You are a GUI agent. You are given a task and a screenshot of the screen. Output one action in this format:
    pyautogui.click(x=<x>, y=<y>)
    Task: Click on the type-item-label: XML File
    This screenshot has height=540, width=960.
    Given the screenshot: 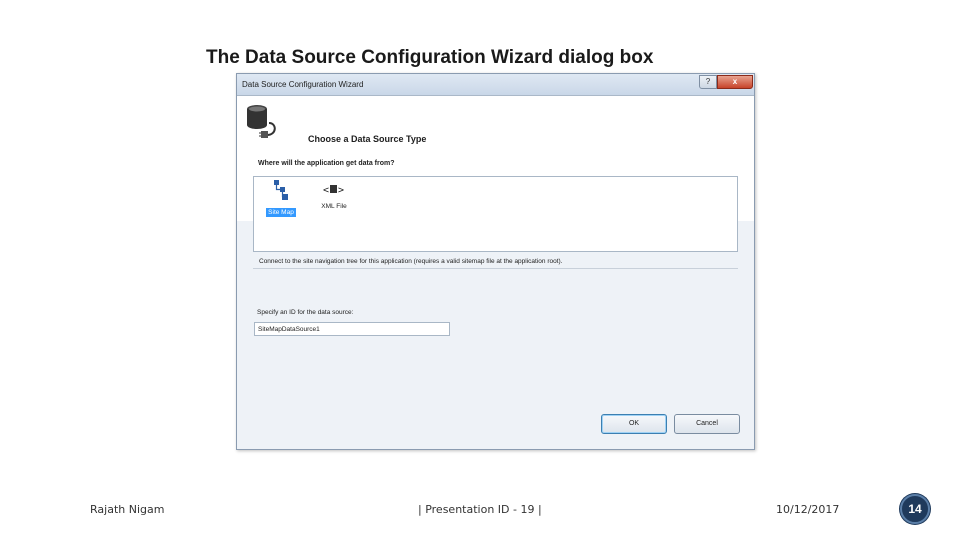 What is the action you would take?
    pyautogui.click(x=334, y=206)
    